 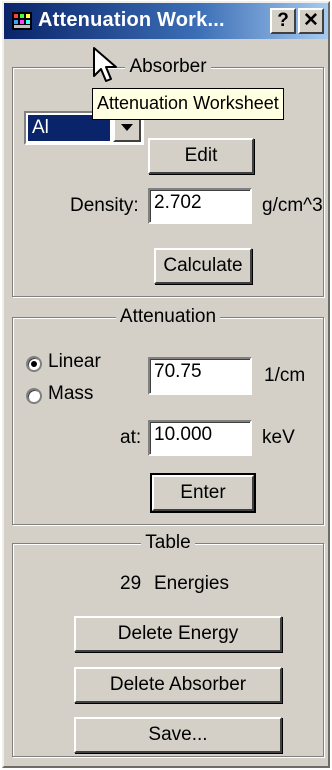 What do you see at coordinates (283, 21) in the screenshot?
I see `help-button: ?` at bounding box center [283, 21].